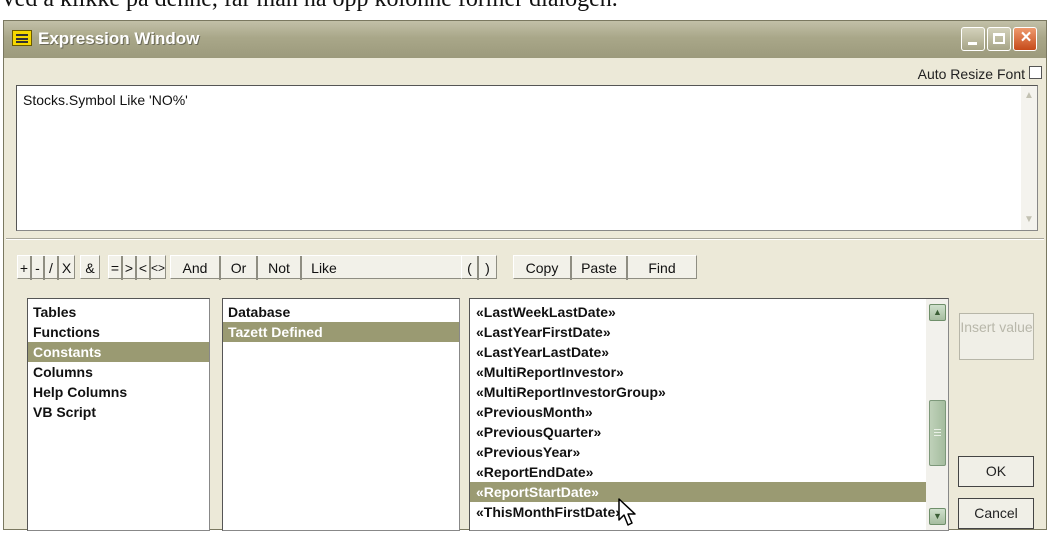  I want to click on category-item-vb-script: VB Script, so click(118, 412).